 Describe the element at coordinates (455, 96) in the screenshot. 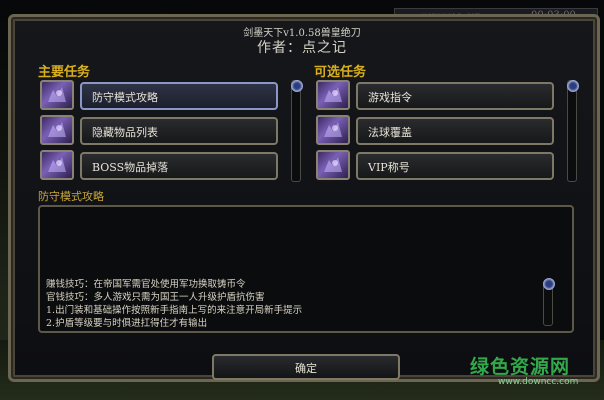

I see `optional-task-item-1: 游戏指令` at that location.